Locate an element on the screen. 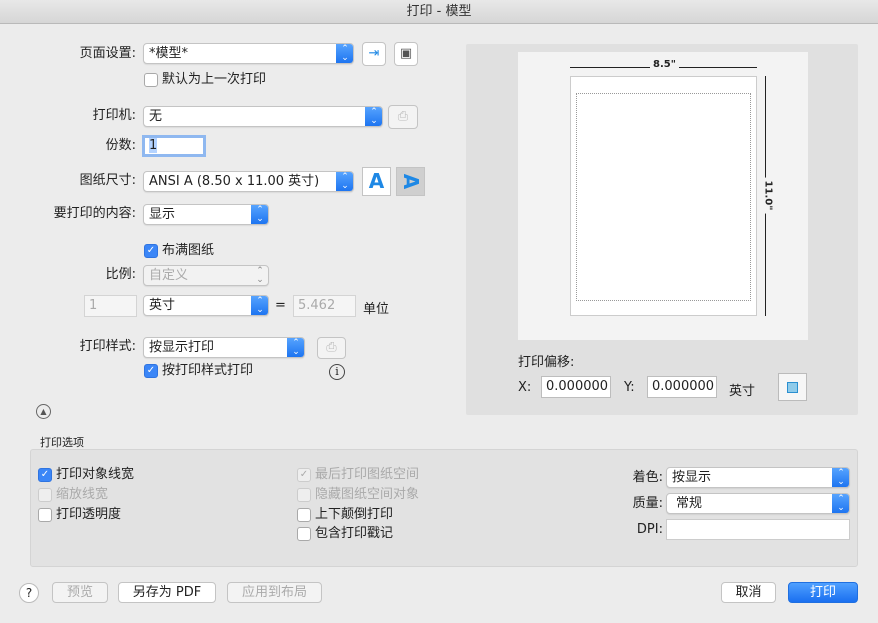 The image size is (878, 623). plot-style-label: 打印样式: is located at coordinates (107, 346).